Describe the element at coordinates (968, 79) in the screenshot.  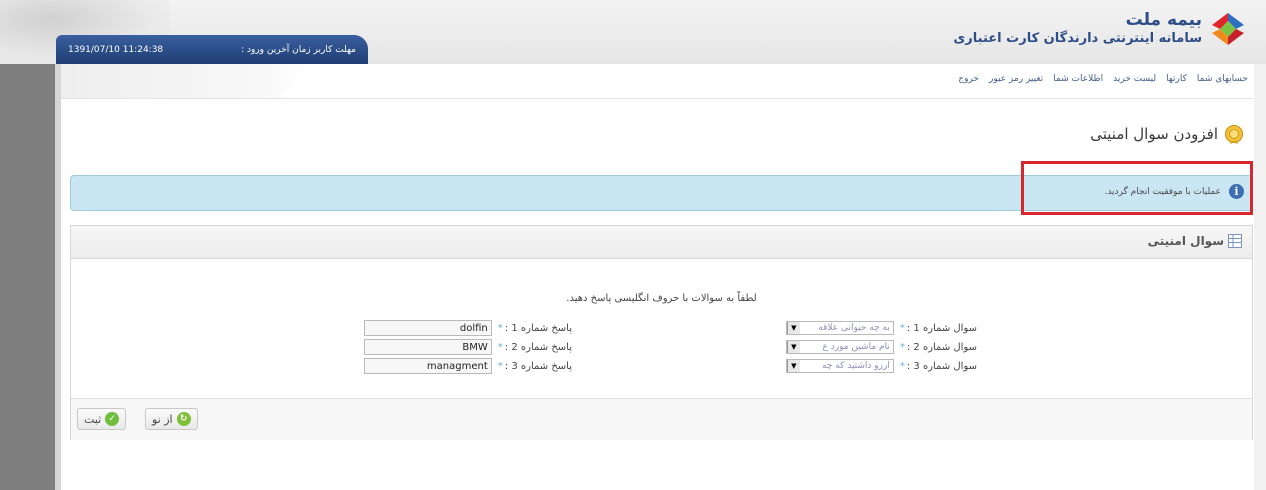
I see `nav-item-logout: خروج` at that location.